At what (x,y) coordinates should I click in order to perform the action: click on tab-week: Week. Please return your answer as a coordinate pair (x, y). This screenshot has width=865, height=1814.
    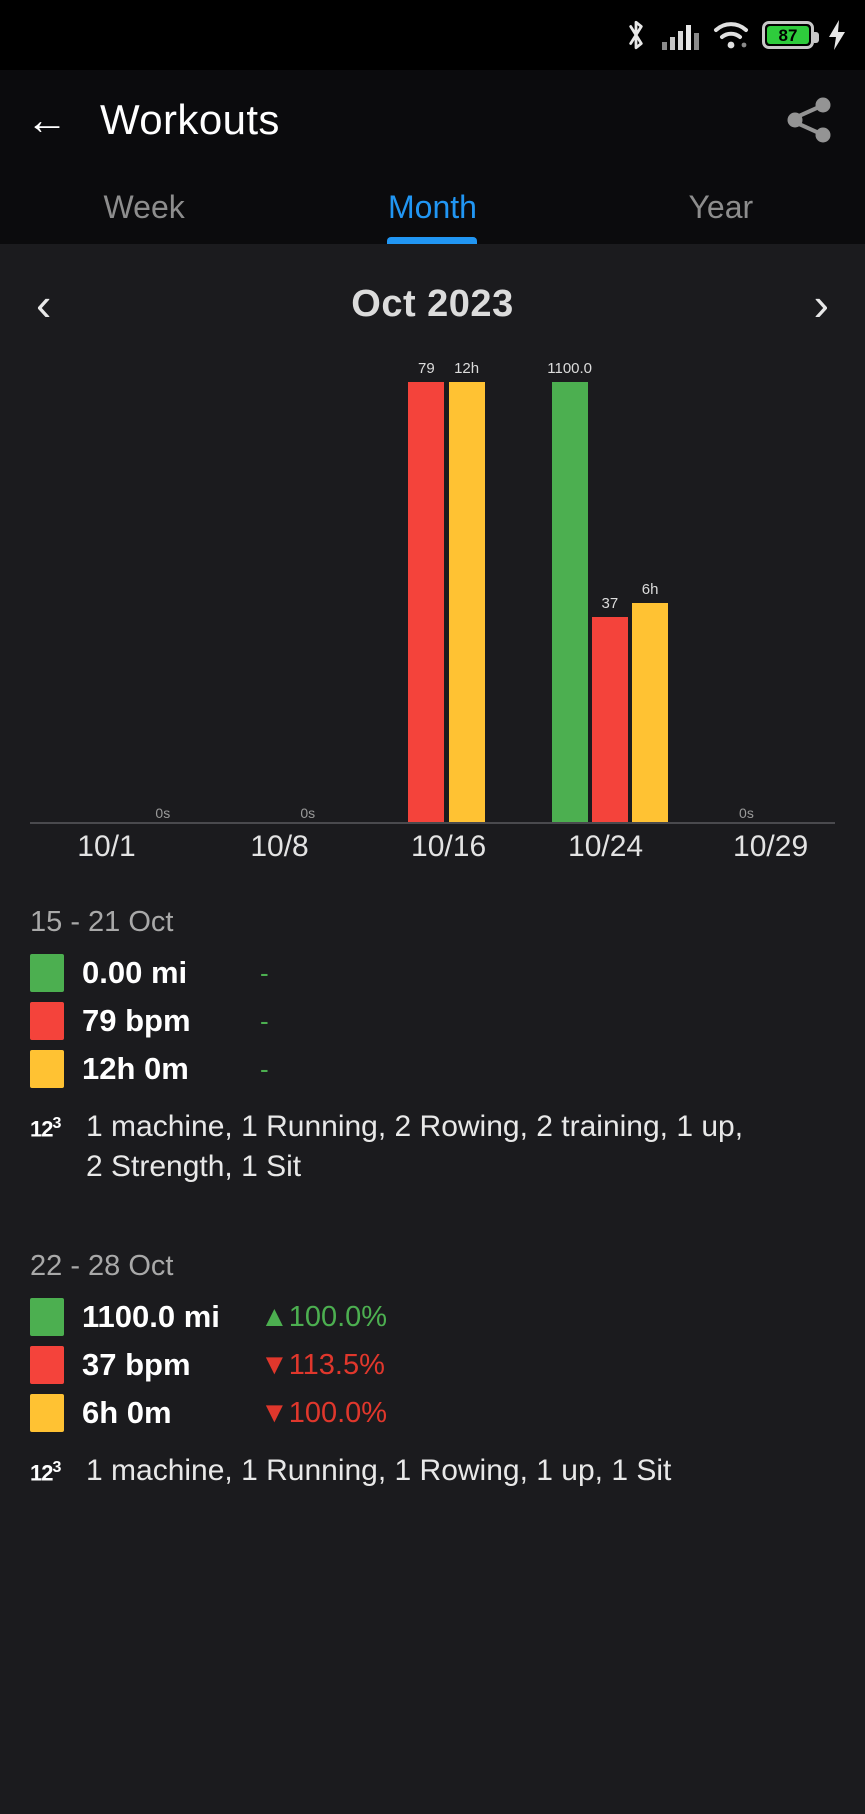
    Looking at the image, I should click on (144, 207).